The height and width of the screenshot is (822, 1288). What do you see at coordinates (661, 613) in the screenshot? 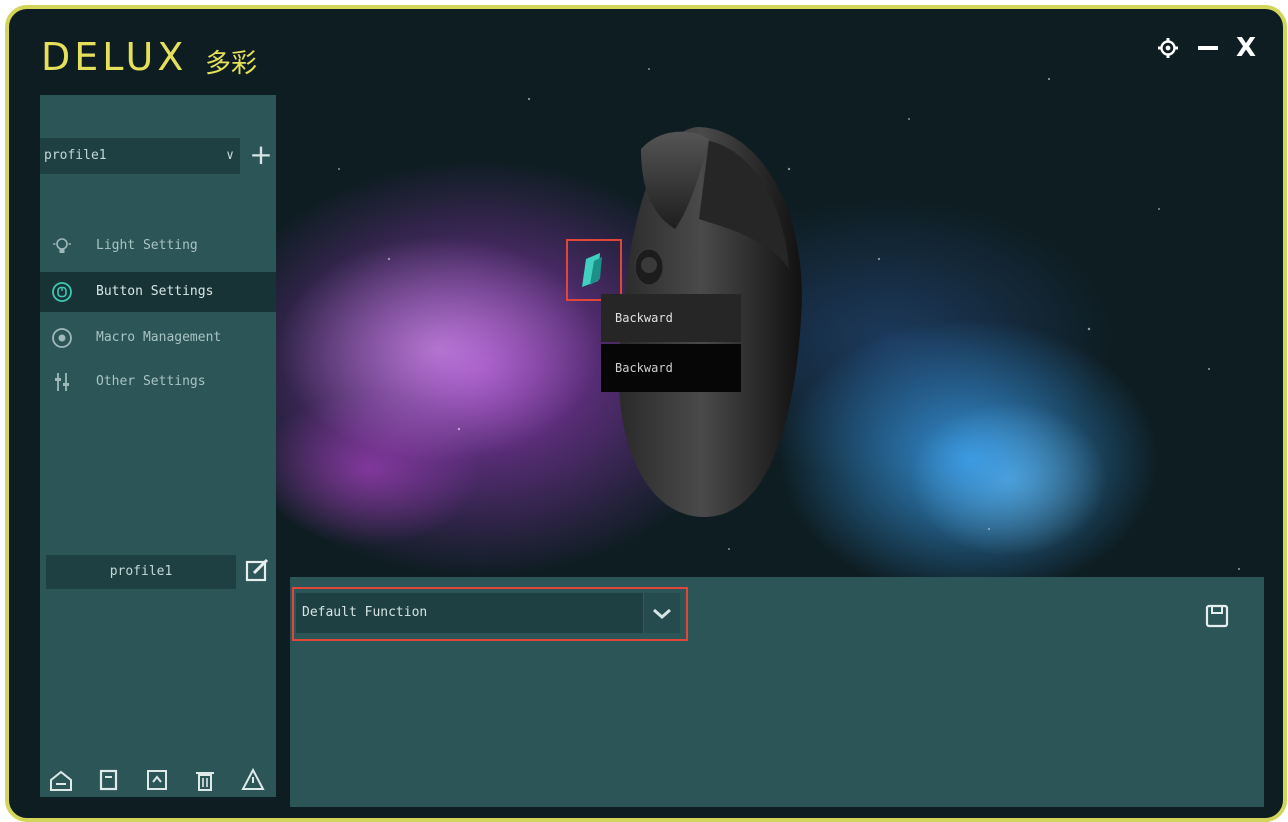
I see `chevron-down-icon` at bounding box center [661, 613].